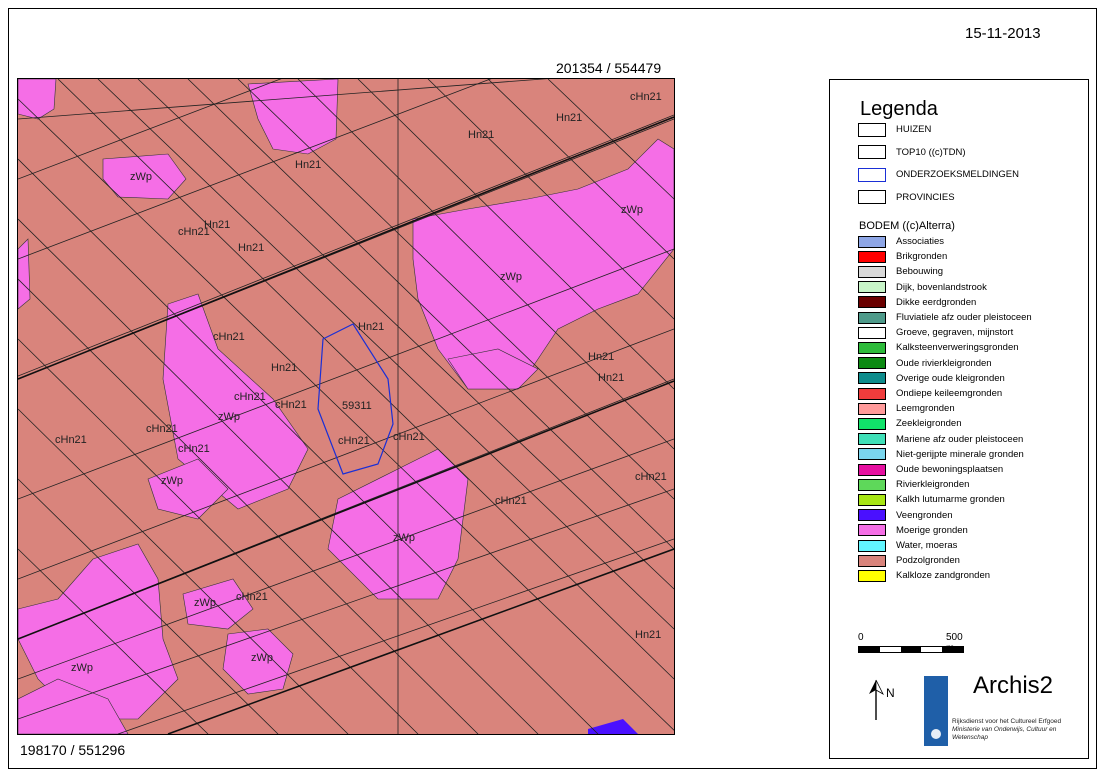  What do you see at coordinates (1003, 33) in the screenshot?
I see `print-date: 15-11-2013` at bounding box center [1003, 33].